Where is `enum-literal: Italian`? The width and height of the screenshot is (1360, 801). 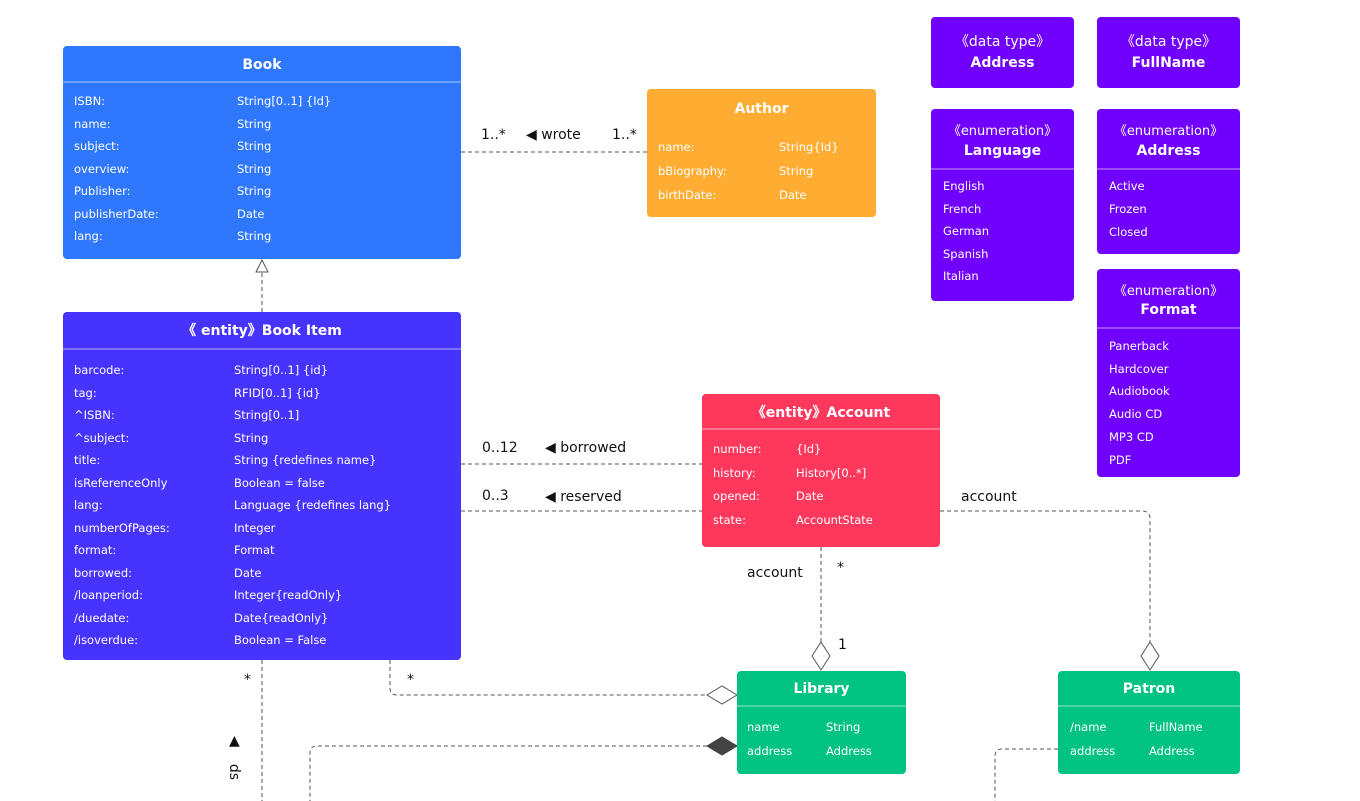
enum-literal: Italian is located at coordinates (961, 276).